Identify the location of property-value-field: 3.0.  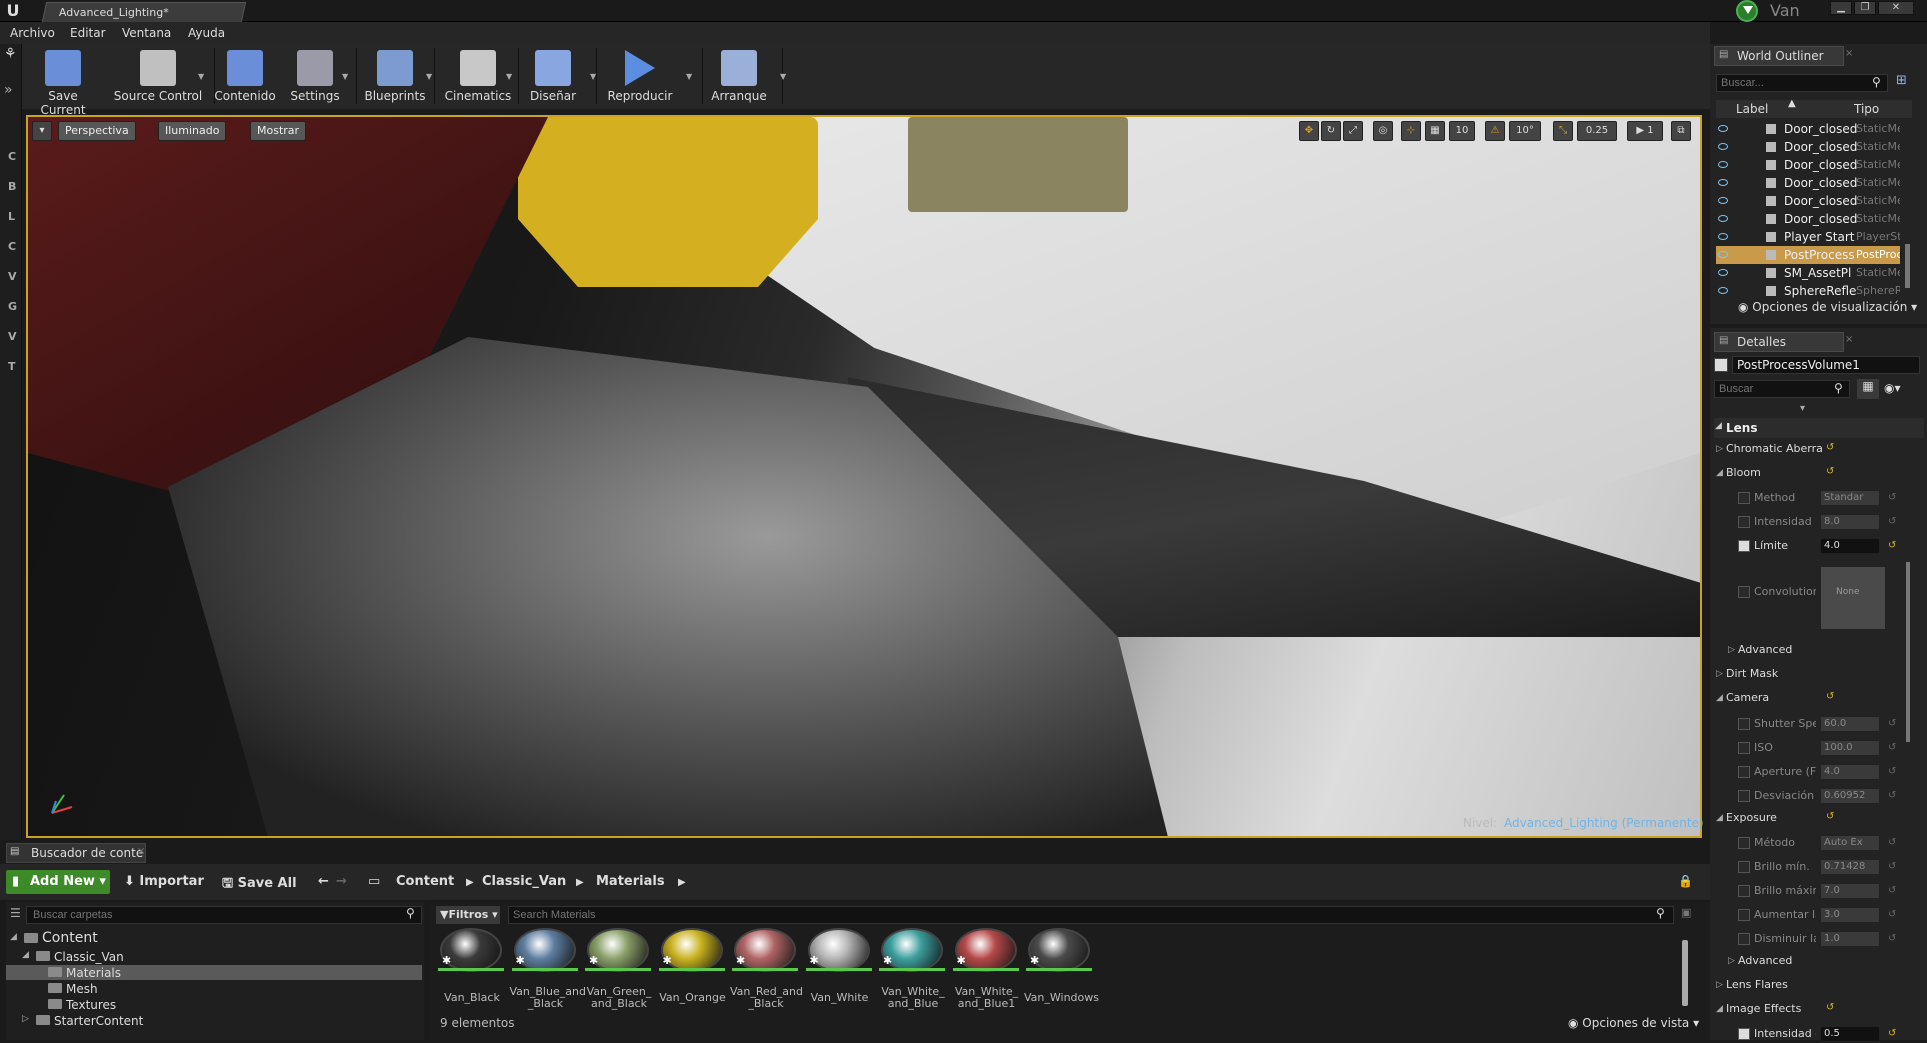
(1850, 915).